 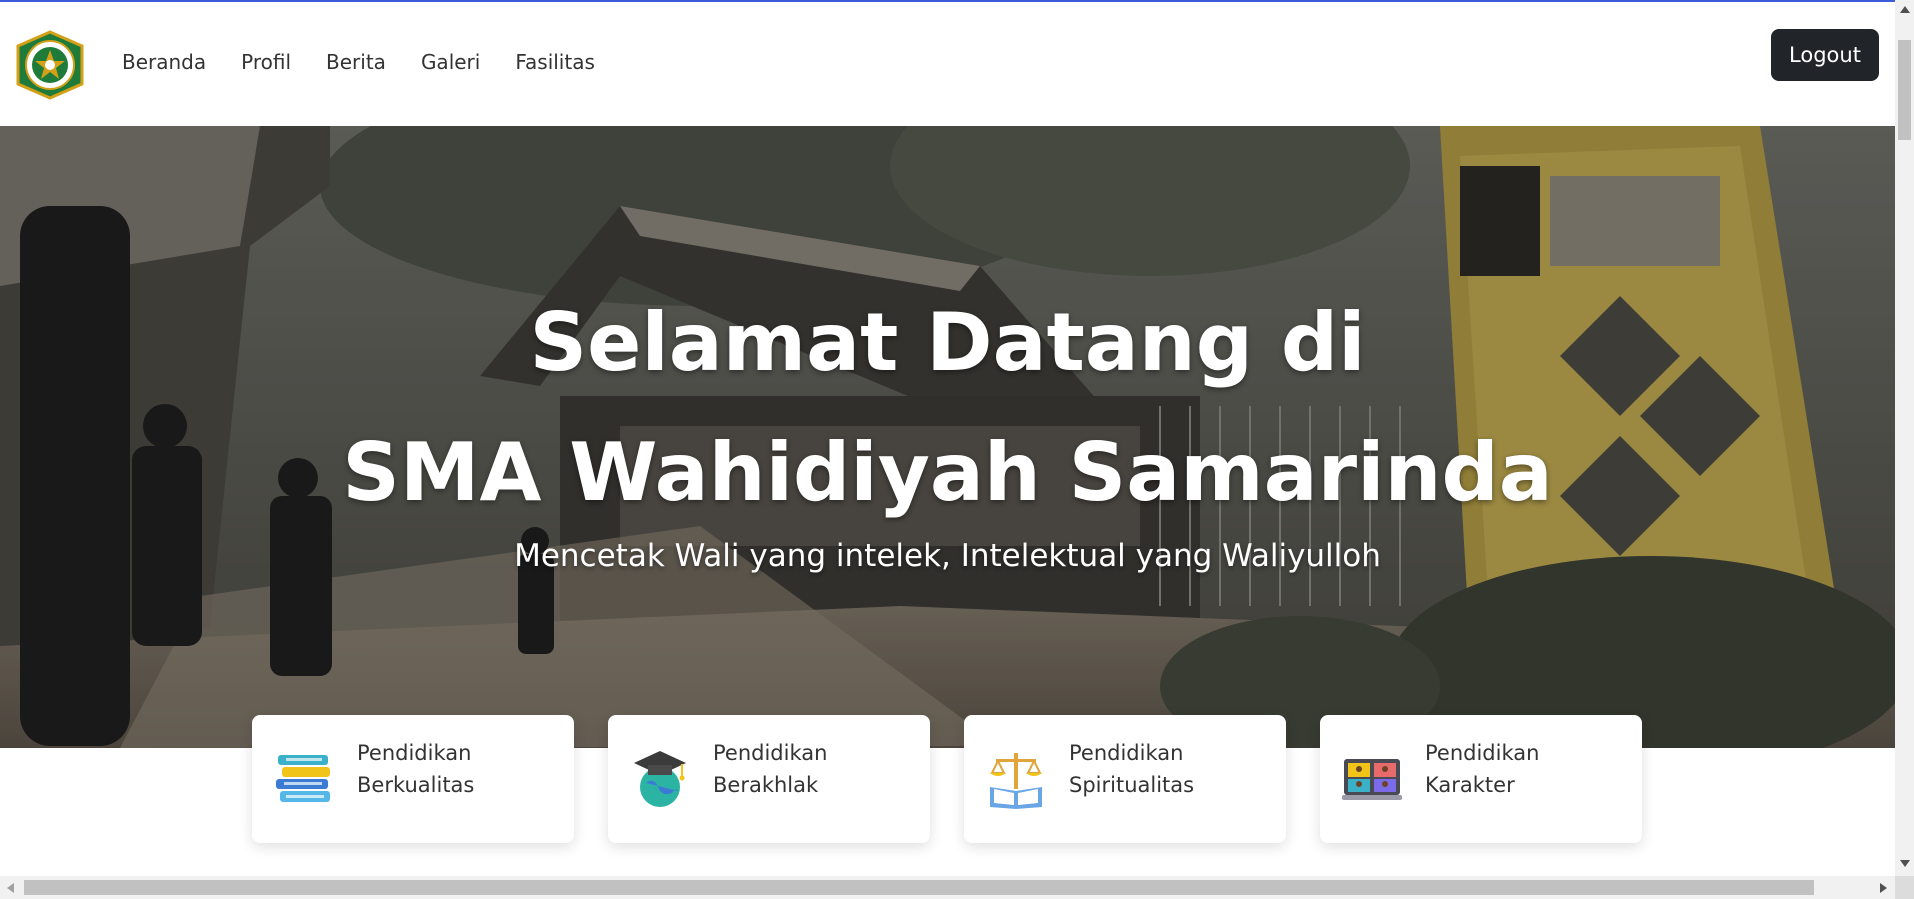 I want to click on nav-link-berita: Berita, so click(x=356, y=62).